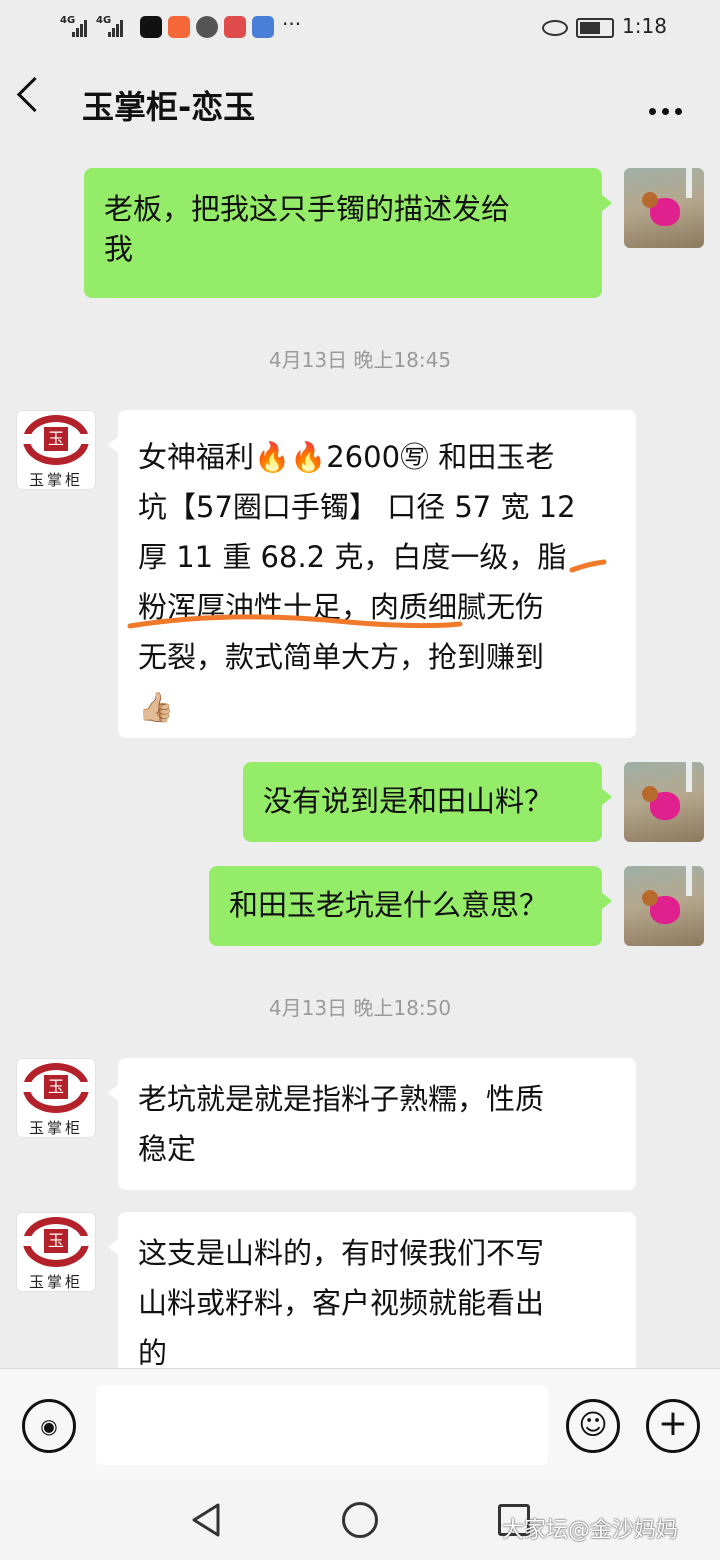  What do you see at coordinates (80, 27) in the screenshot?
I see `signal-1-icon` at bounding box center [80, 27].